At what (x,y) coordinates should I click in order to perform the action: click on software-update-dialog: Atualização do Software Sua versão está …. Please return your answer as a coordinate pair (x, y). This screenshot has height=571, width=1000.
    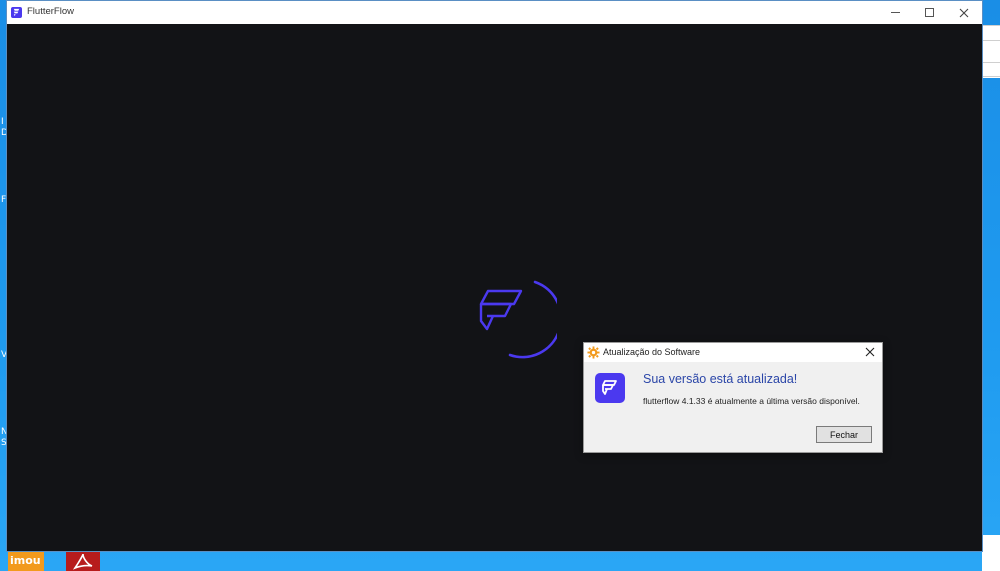
    Looking at the image, I should click on (733, 397).